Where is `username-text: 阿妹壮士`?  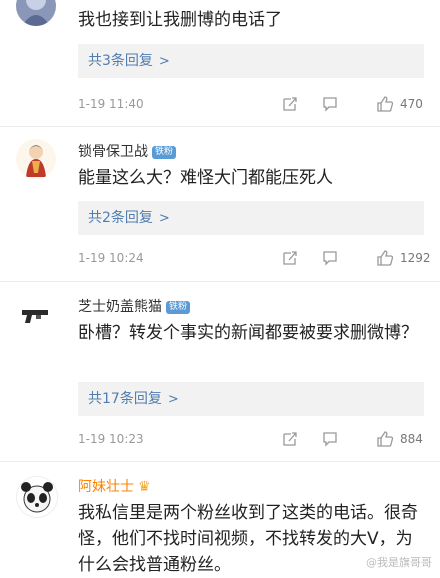
username-text: 阿妹壮士 is located at coordinates (106, 487).